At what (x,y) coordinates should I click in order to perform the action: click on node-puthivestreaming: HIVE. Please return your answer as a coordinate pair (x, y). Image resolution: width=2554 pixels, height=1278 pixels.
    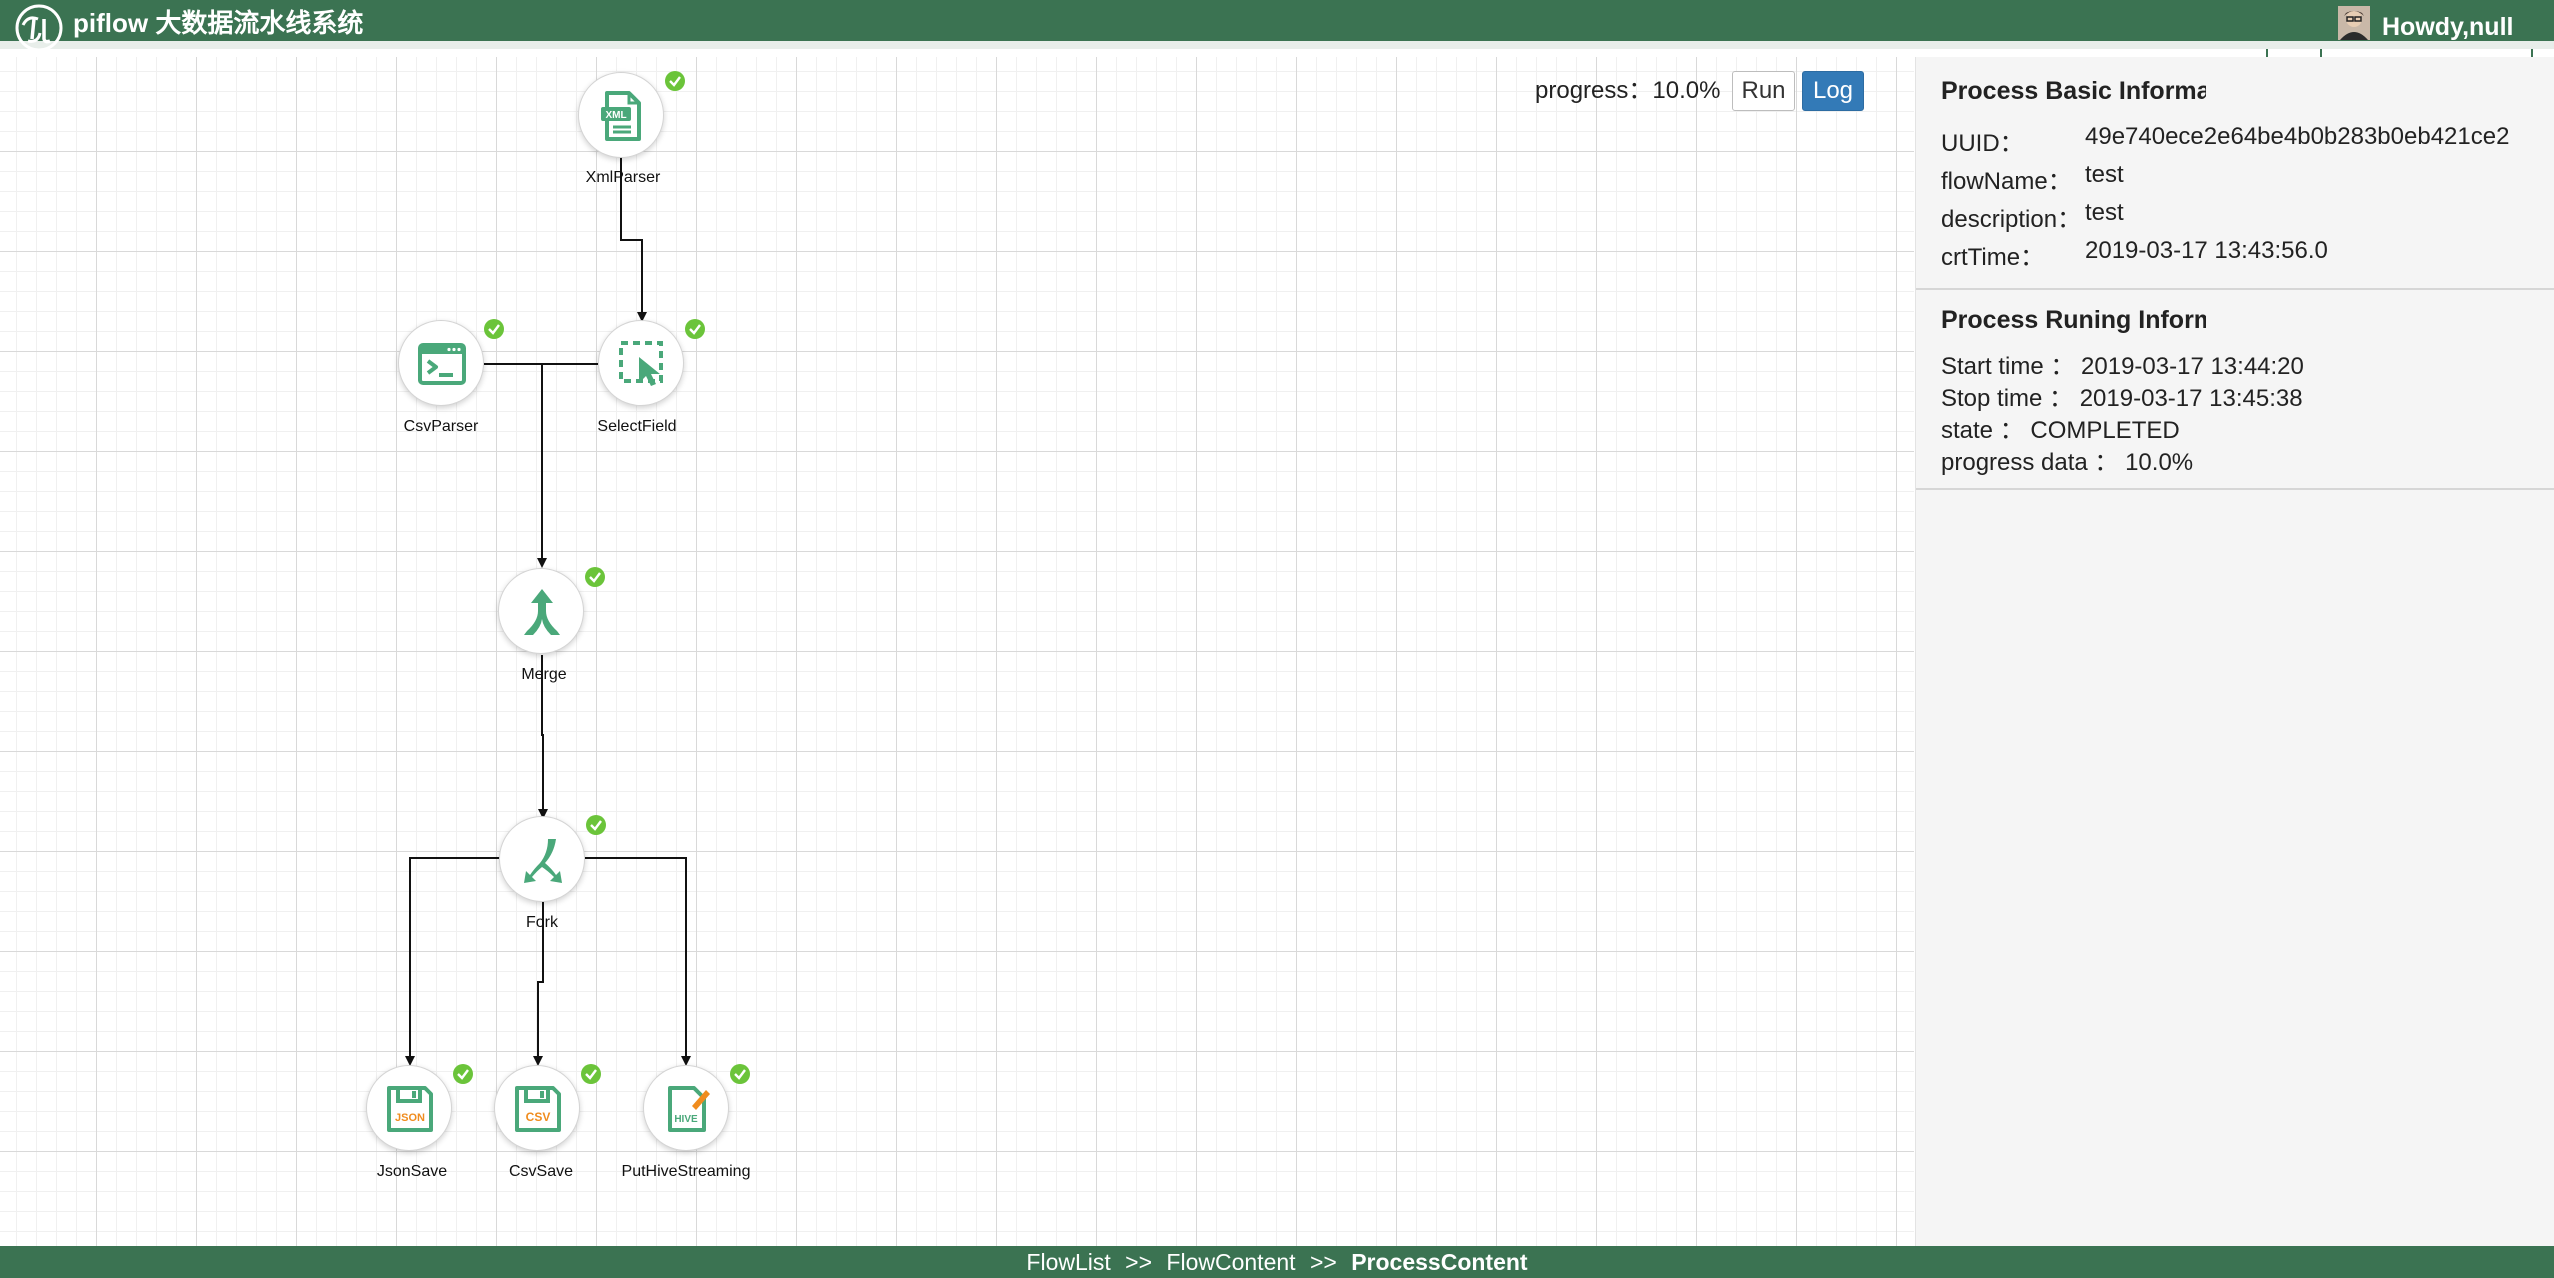
    Looking at the image, I should click on (686, 1108).